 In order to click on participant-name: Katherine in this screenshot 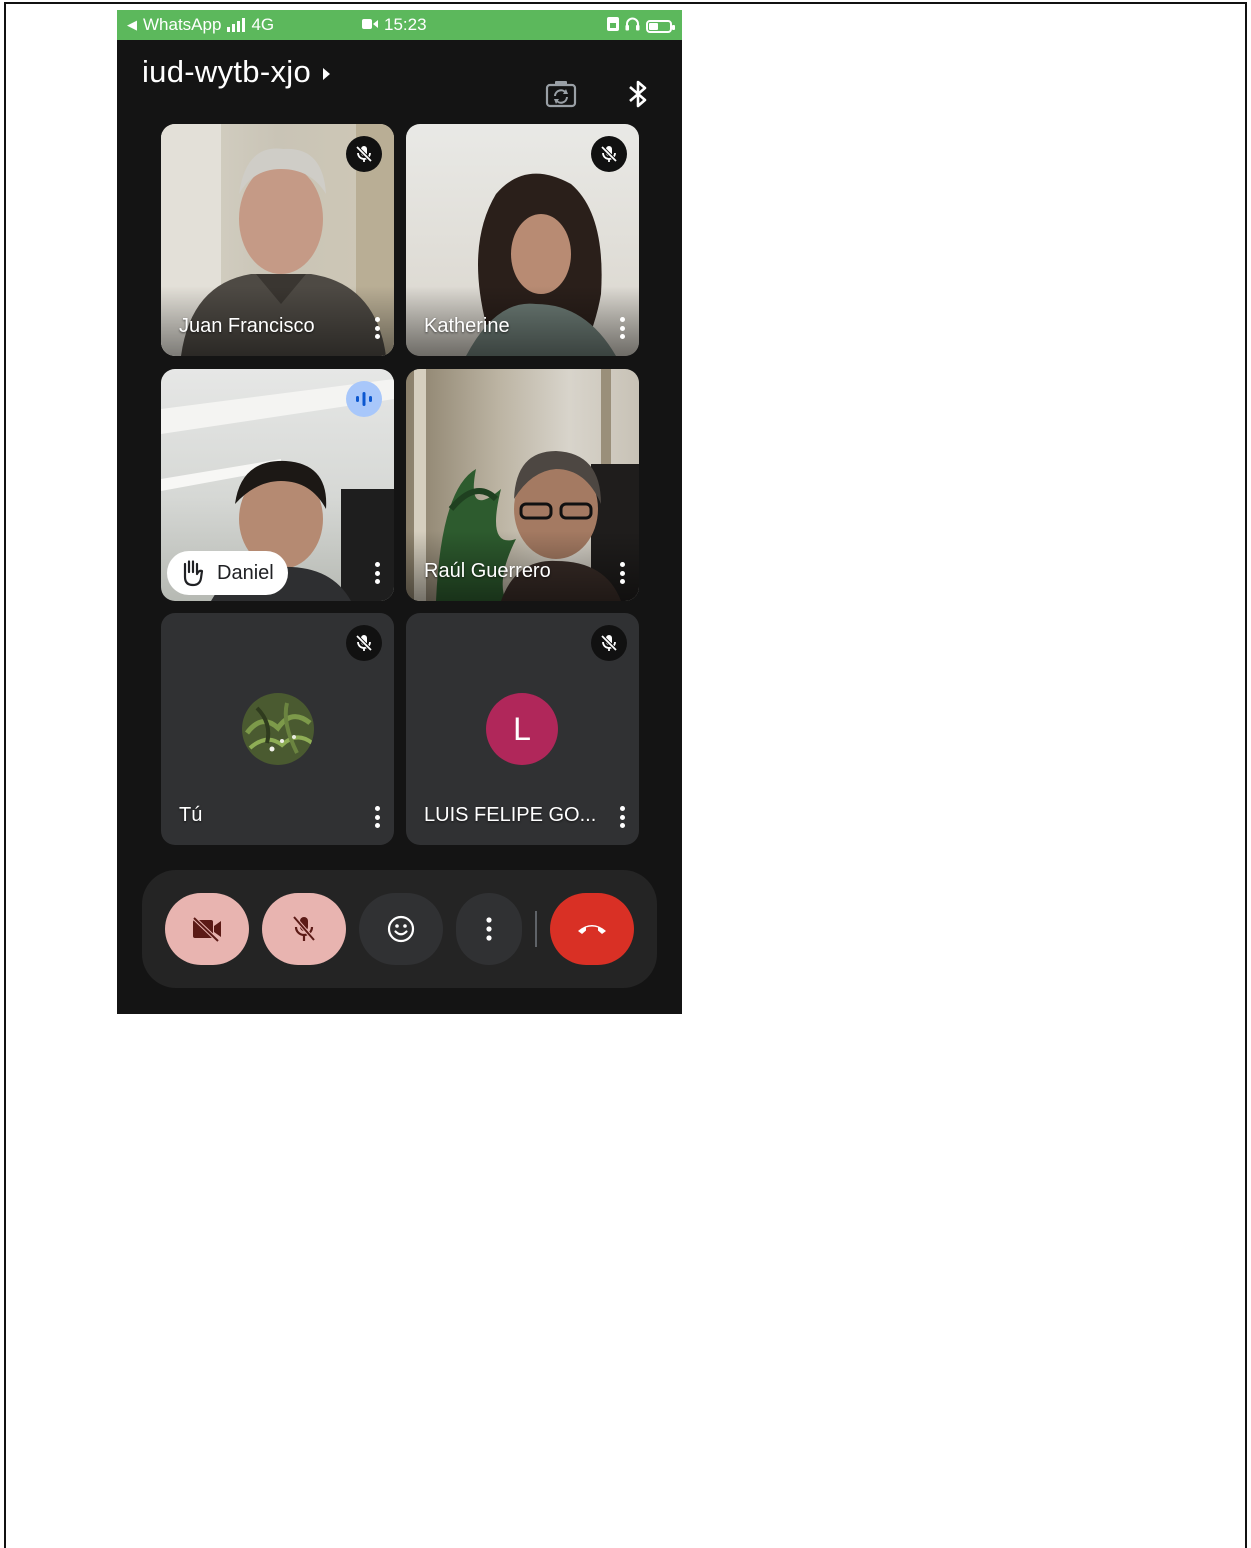, I will do `click(467, 326)`.